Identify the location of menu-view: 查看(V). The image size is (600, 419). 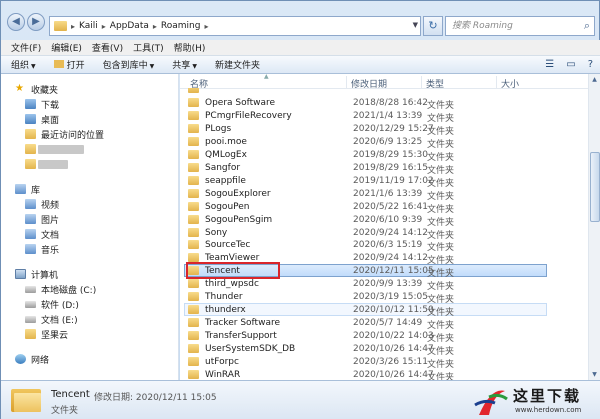
(107, 47).